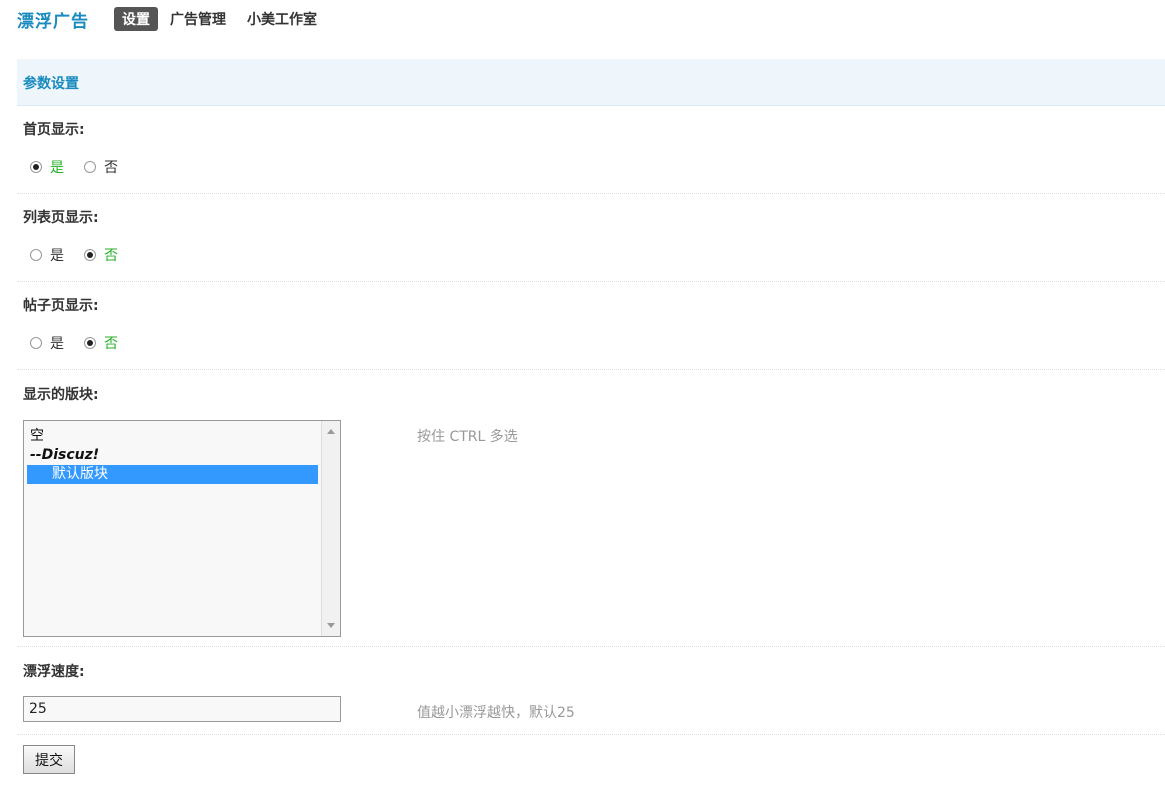 Image resolution: width=1165 pixels, height=789 pixels. Describe the element at coordinates (111, 343) in the screenshot. I see `post-display-no-label: 否` at that location.